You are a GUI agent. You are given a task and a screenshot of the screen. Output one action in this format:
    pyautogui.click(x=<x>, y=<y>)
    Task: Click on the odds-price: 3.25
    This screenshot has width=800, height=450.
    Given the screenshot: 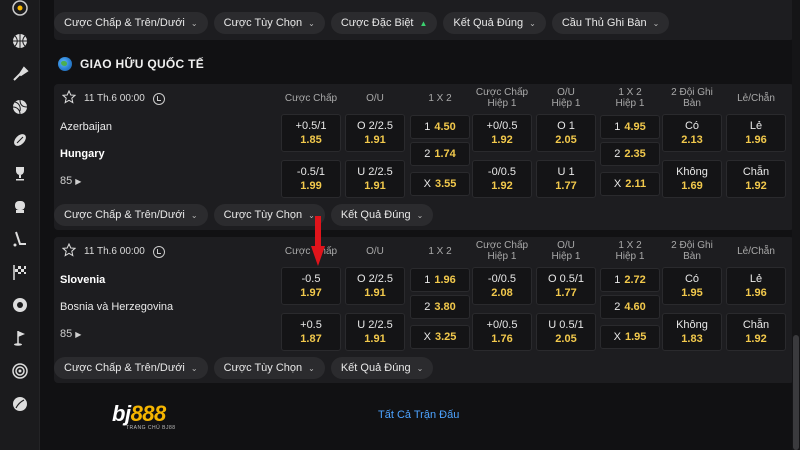 What is the action you would take?
    pyautogui.click(x=445, y=337)
    